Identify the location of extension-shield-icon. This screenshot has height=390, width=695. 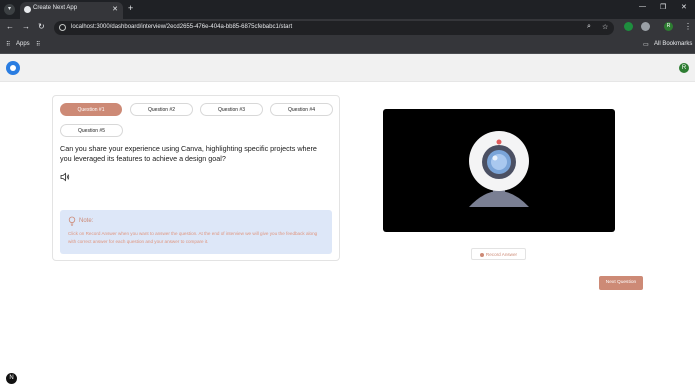
(628, 26).